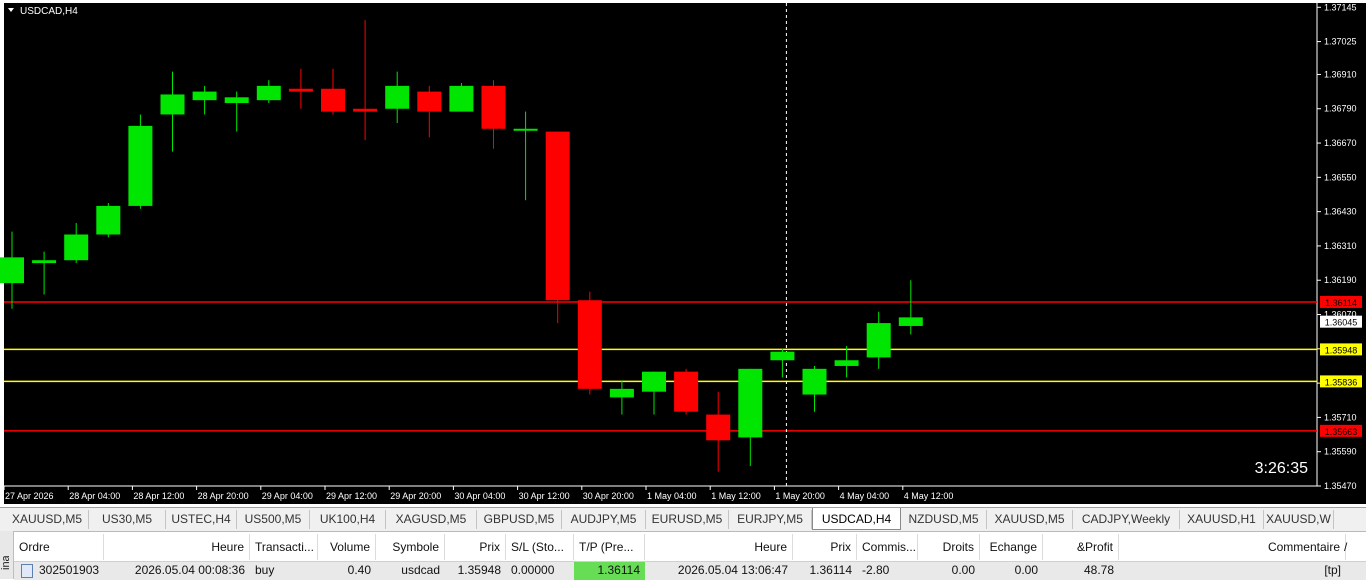 The image size is (1366, 580). Describe the element at coordinates (1232, 547) in the screenshot. I see `column-header: Commentaire` at that location.